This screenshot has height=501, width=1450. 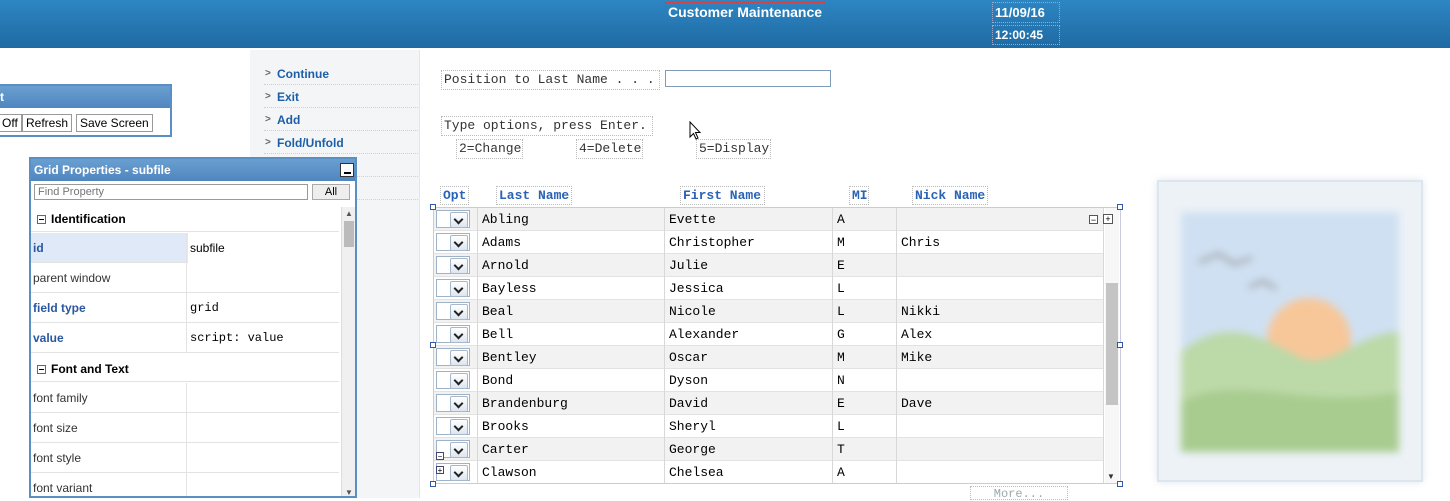 I want to click on table-row: Bell Alexander G Alex, so click(x=769, y=334).